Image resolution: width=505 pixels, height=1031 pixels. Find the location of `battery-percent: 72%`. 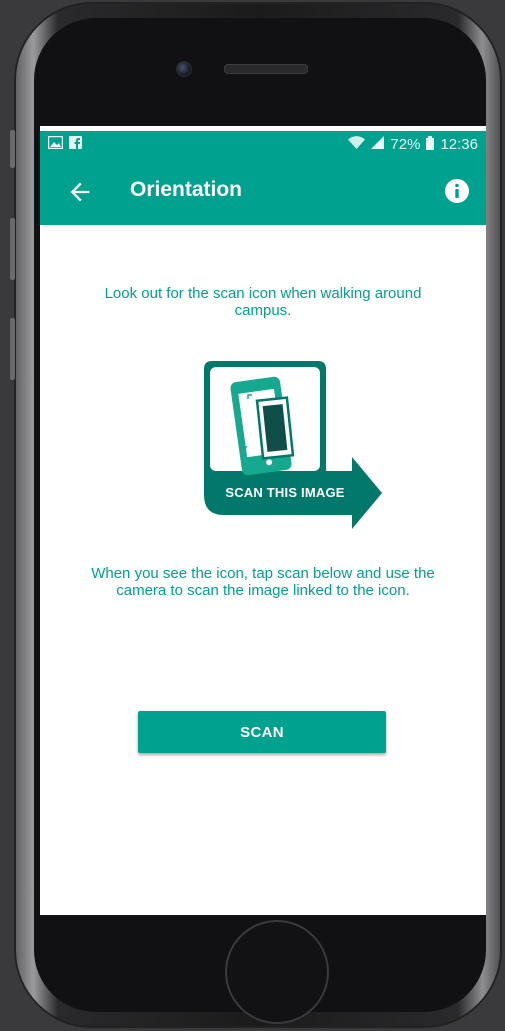

battery-percent: 72% is located at coordinates (405, 144).